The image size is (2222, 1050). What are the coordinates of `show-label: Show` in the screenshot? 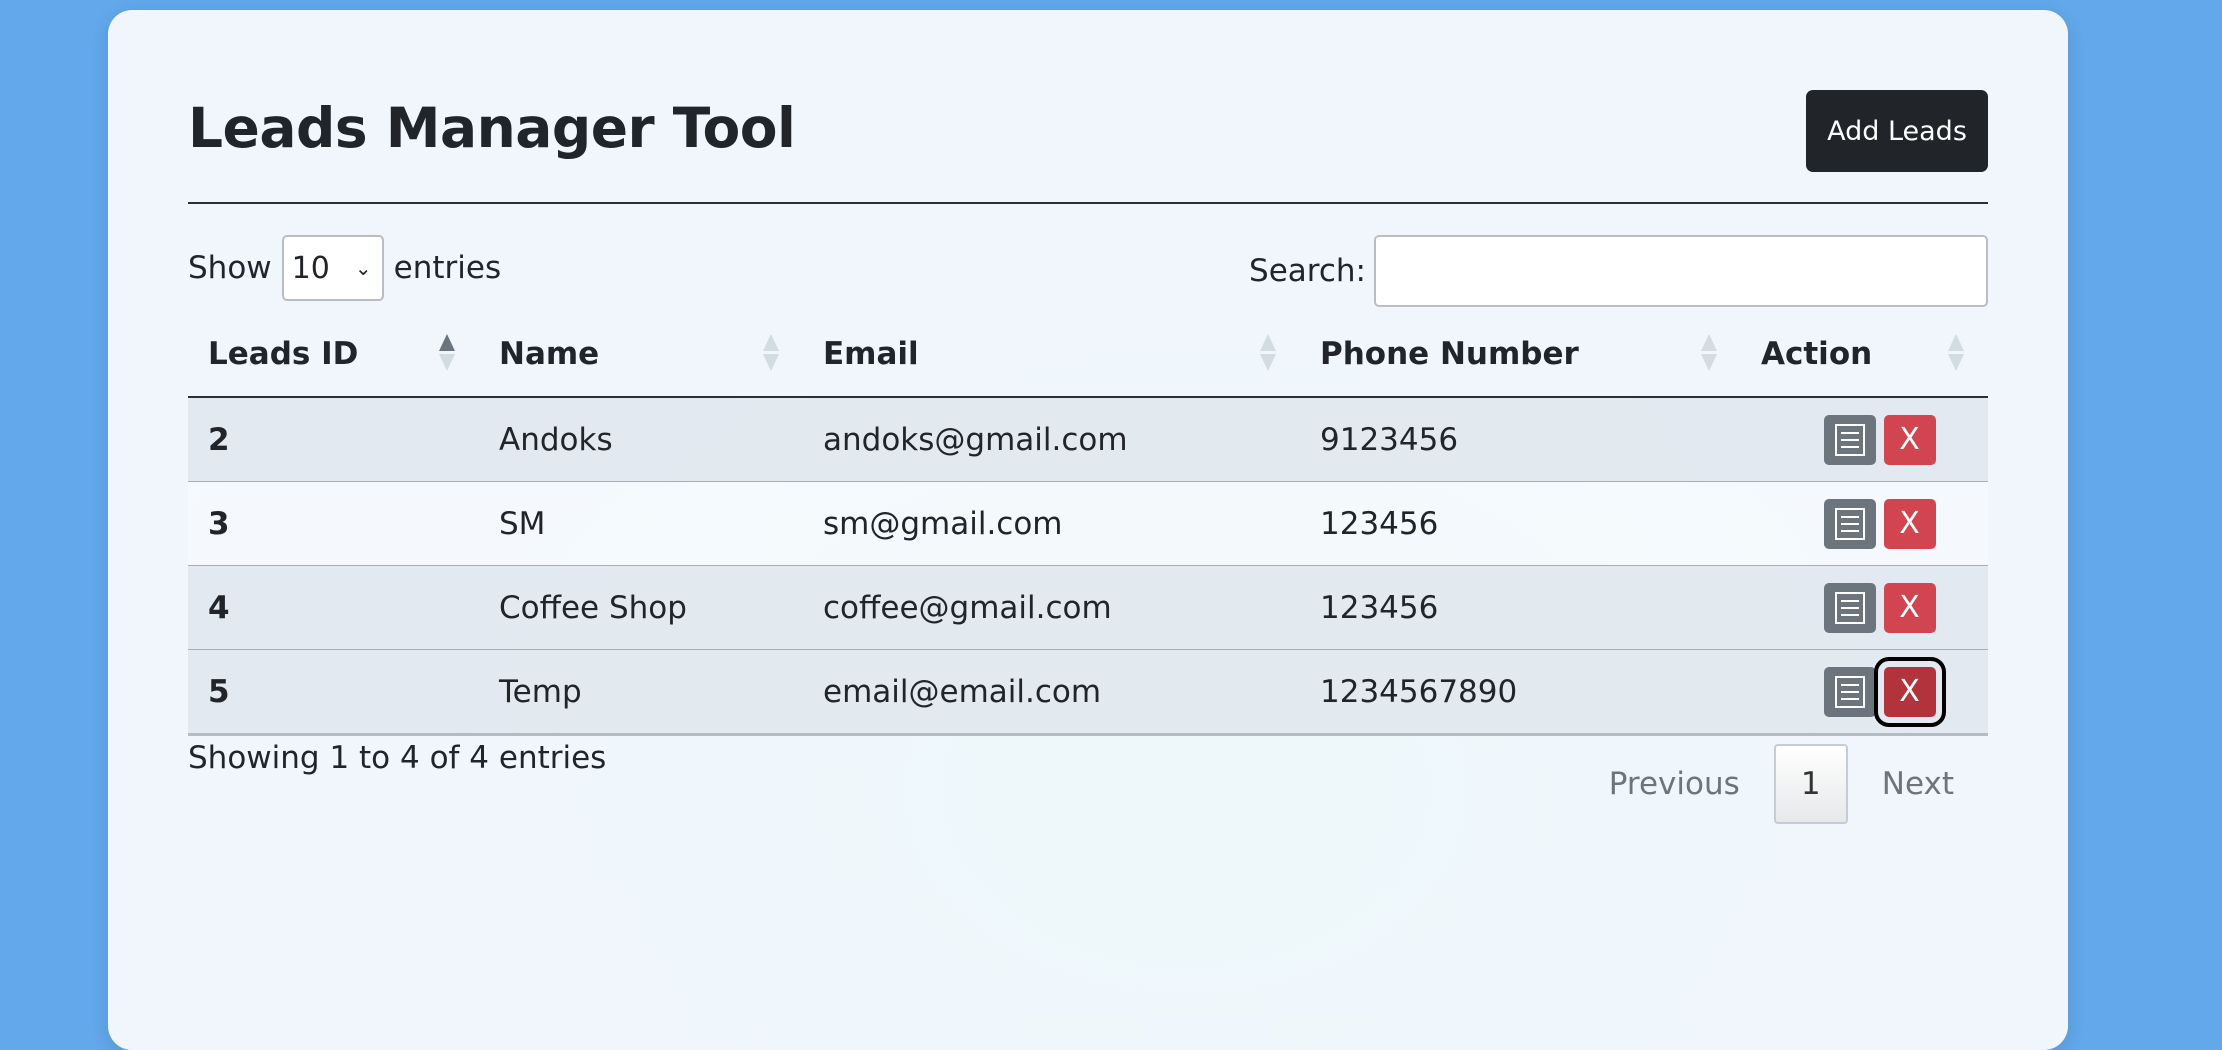 It's located at (230, 268).